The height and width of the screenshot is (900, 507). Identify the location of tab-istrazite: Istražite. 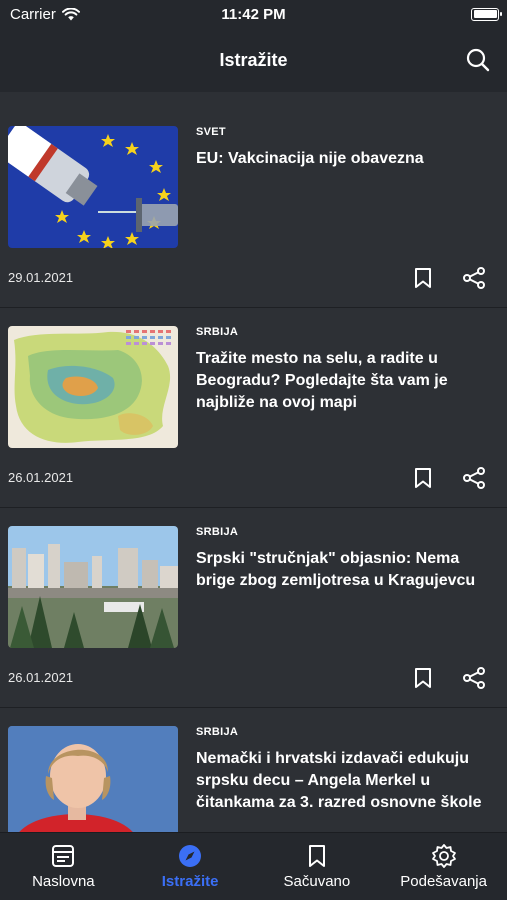
(190, 866).